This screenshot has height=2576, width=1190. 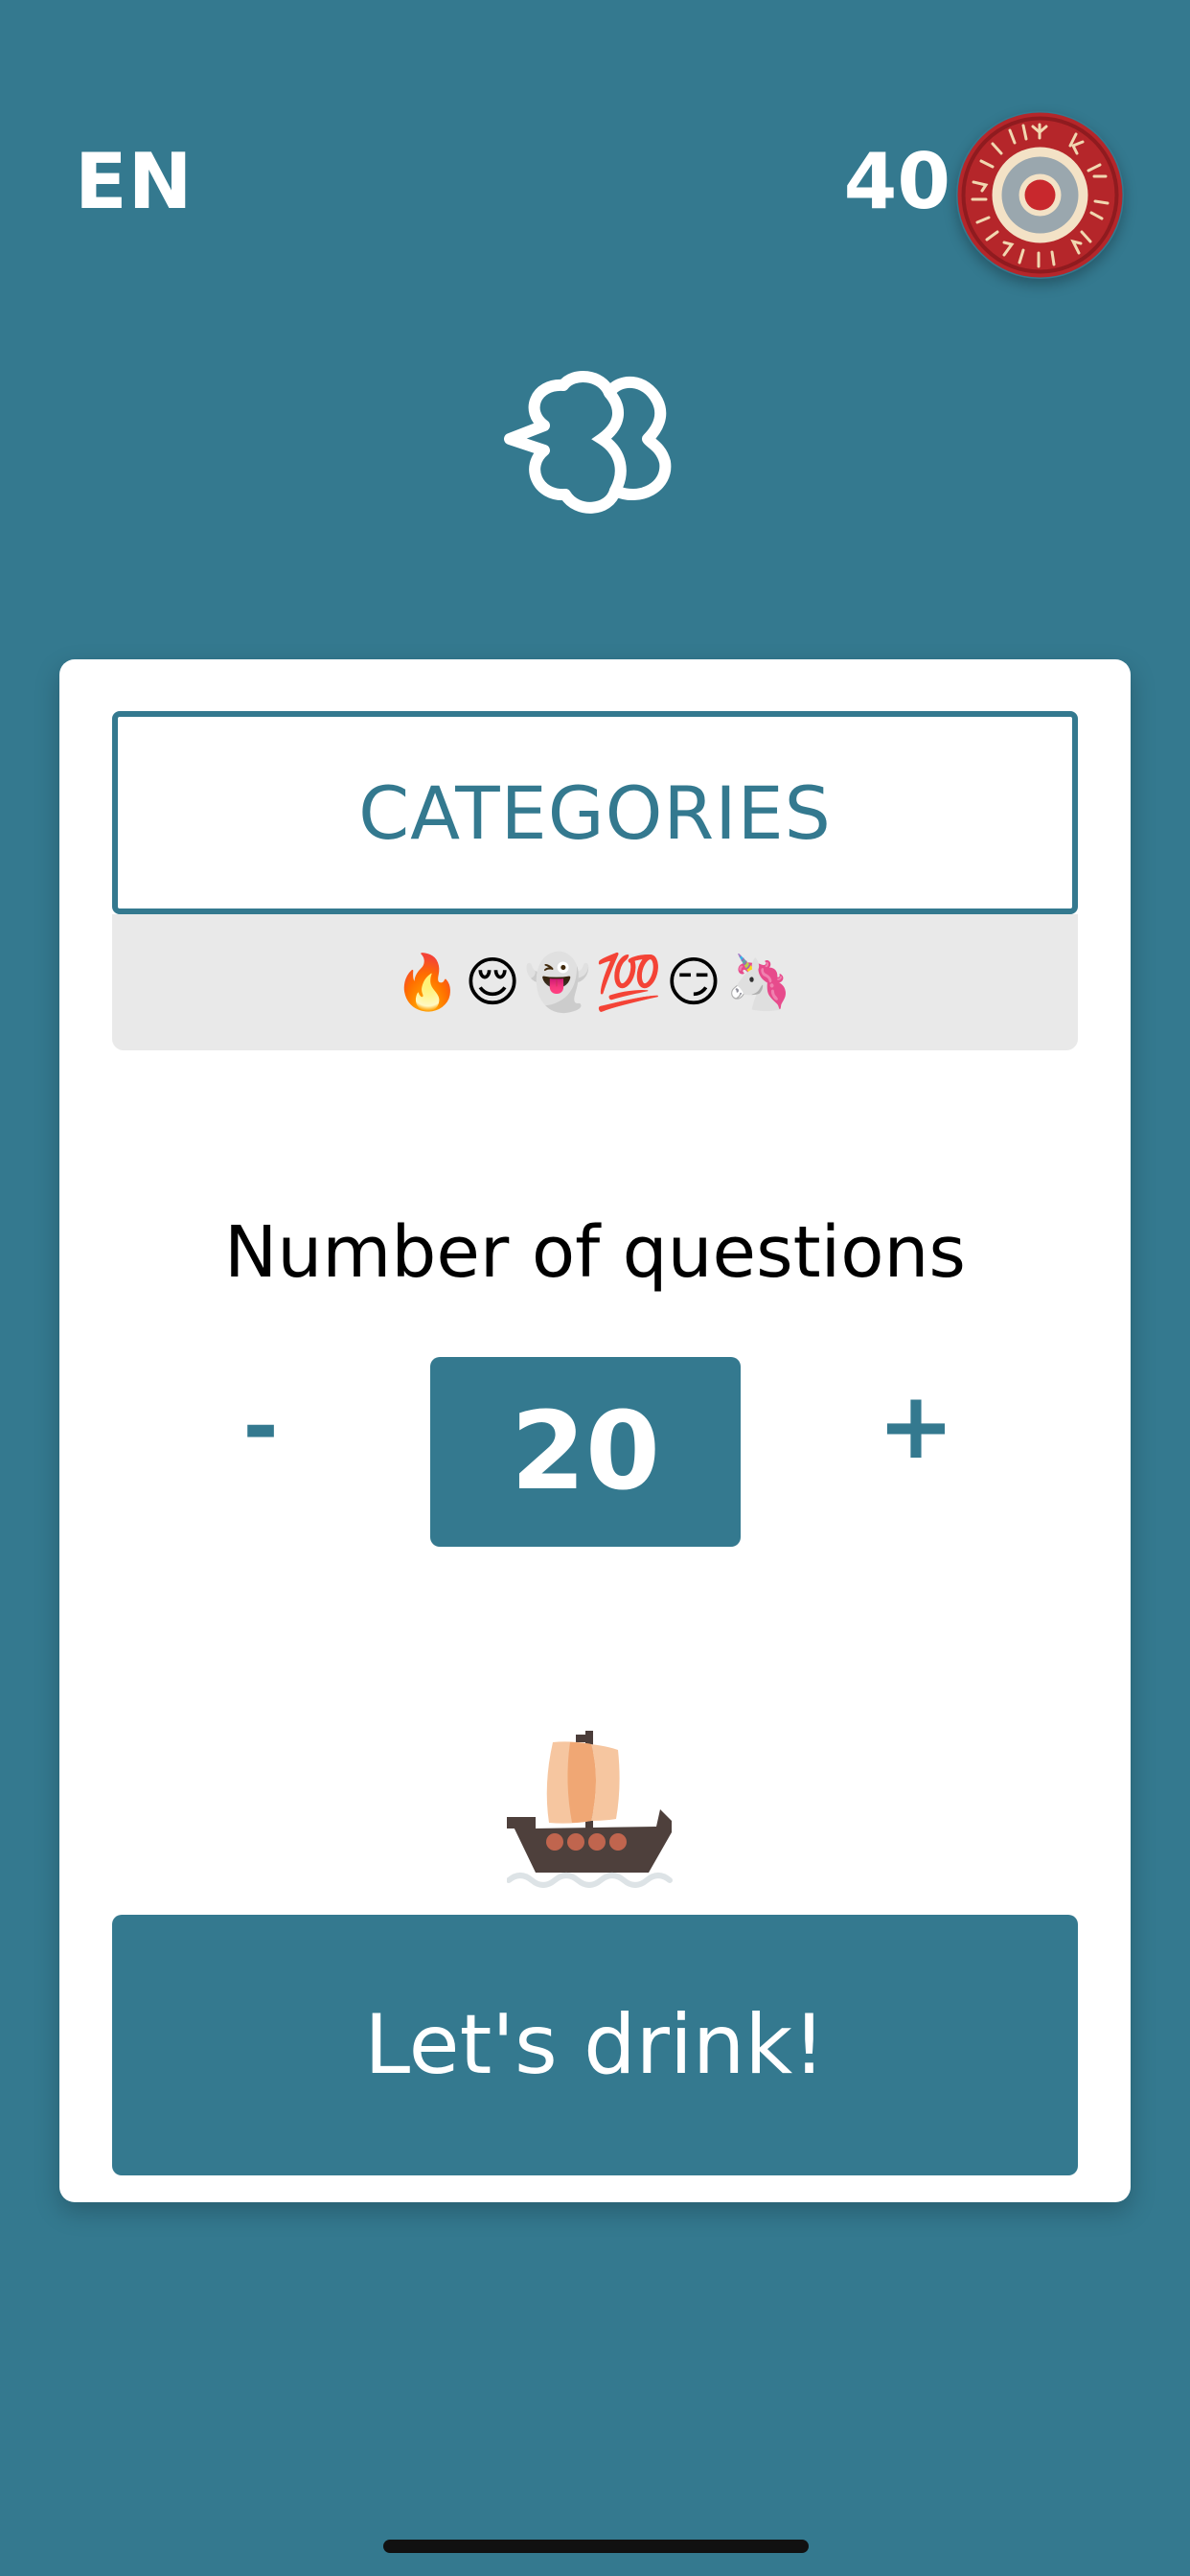 I want to click on home-indicator, so click(x=596, y=2546).